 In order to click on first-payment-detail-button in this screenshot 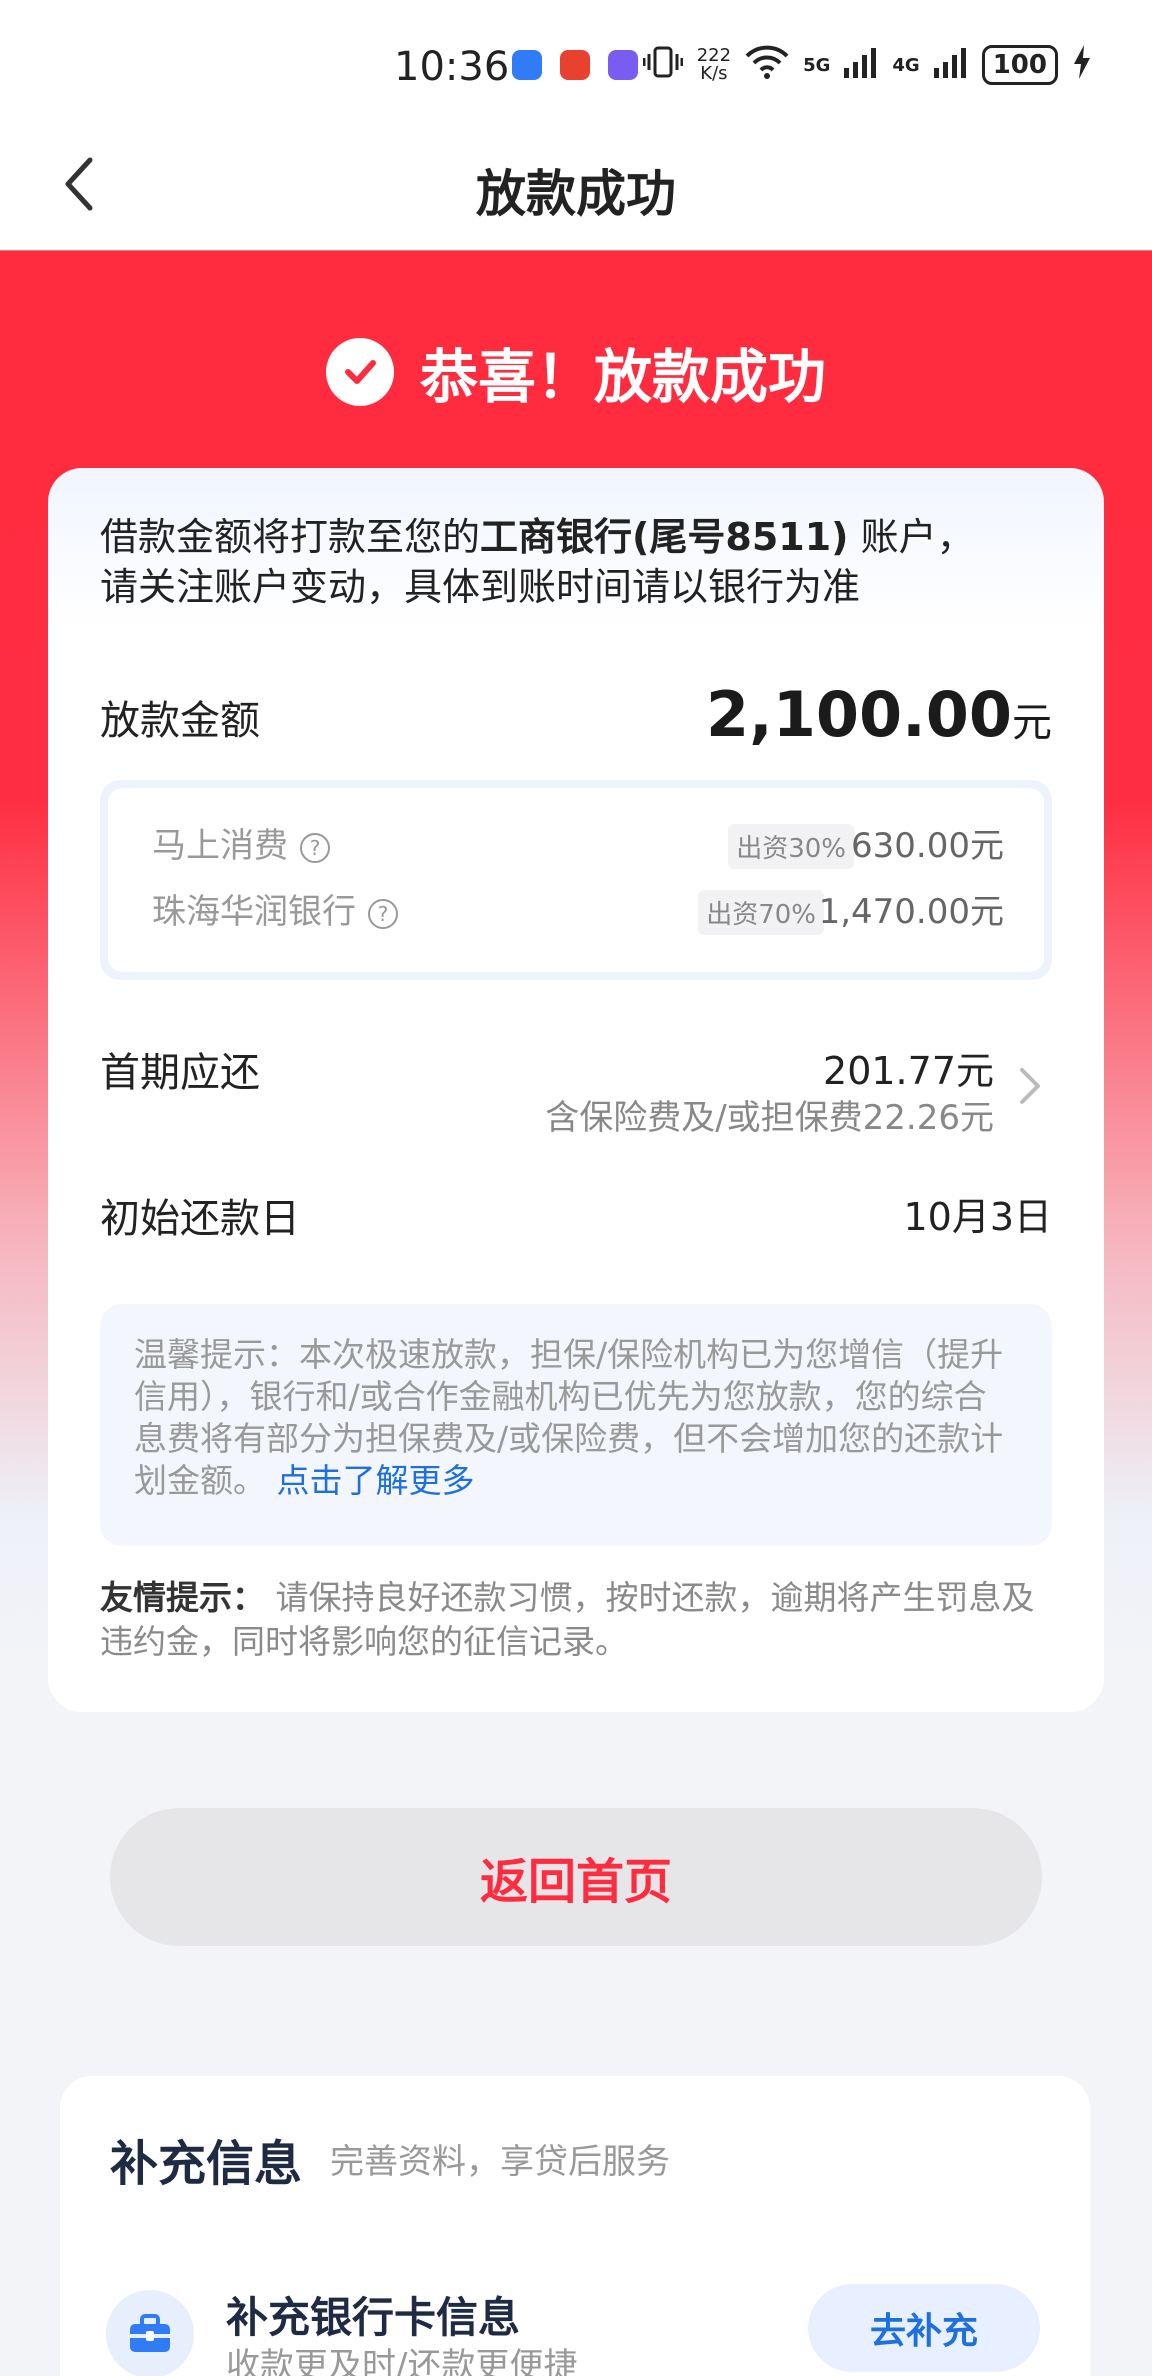, I will do `click(1029, 1086)`.